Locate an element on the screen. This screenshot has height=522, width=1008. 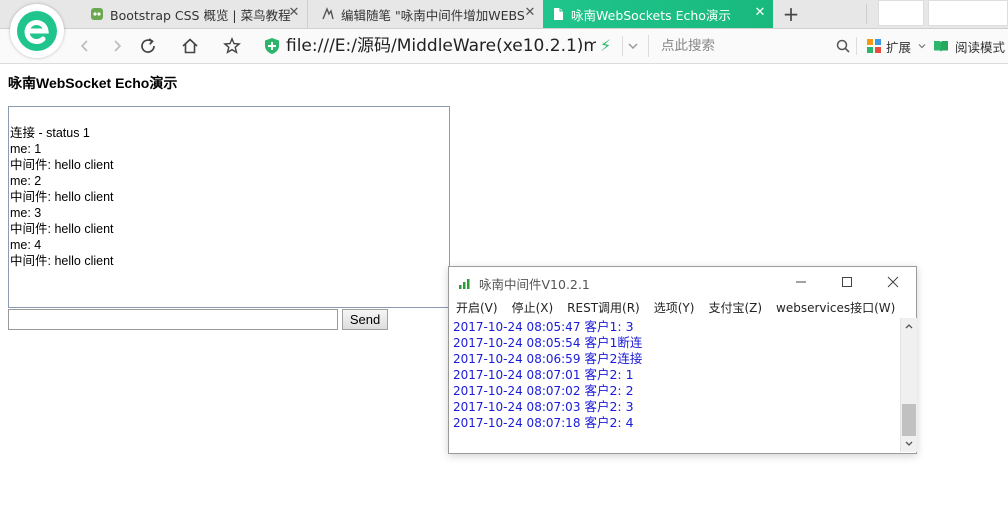
message-line: me: 3 is located at coordinates (26, 213).